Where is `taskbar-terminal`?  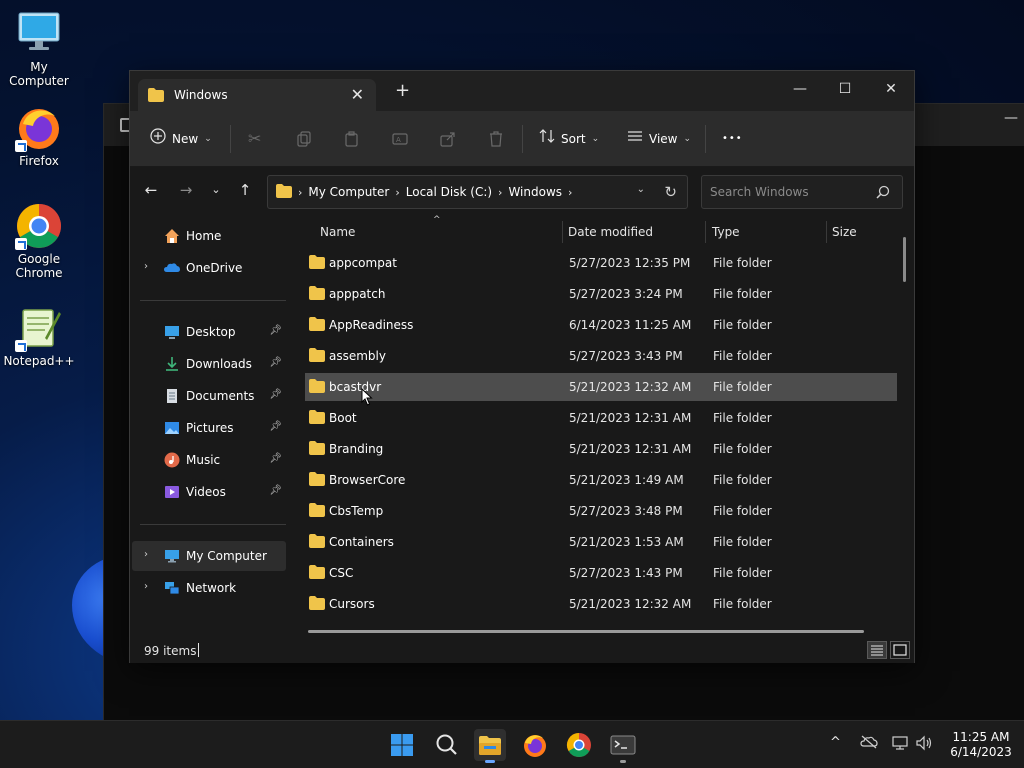 taskbar-terminal is located at coordinates (623, 746).